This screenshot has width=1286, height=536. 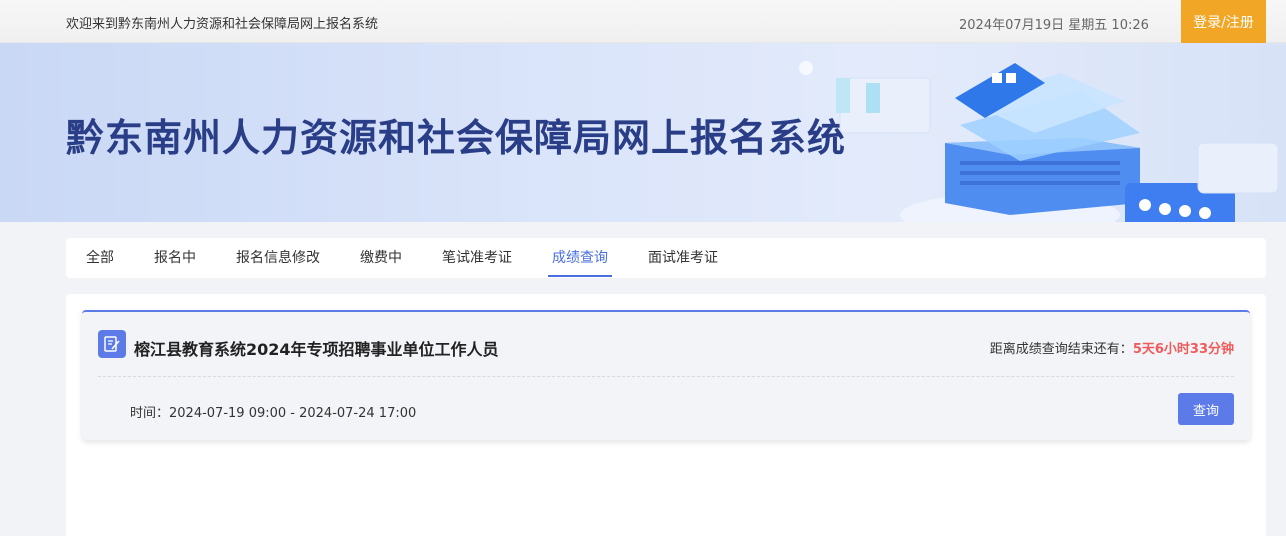 What do you see at coordinates (293, 413) in the screenshot?
I see `time-value: 2024-07-19 09:00 - 2024-07-24 17:00` at bounding box center [293, 413].